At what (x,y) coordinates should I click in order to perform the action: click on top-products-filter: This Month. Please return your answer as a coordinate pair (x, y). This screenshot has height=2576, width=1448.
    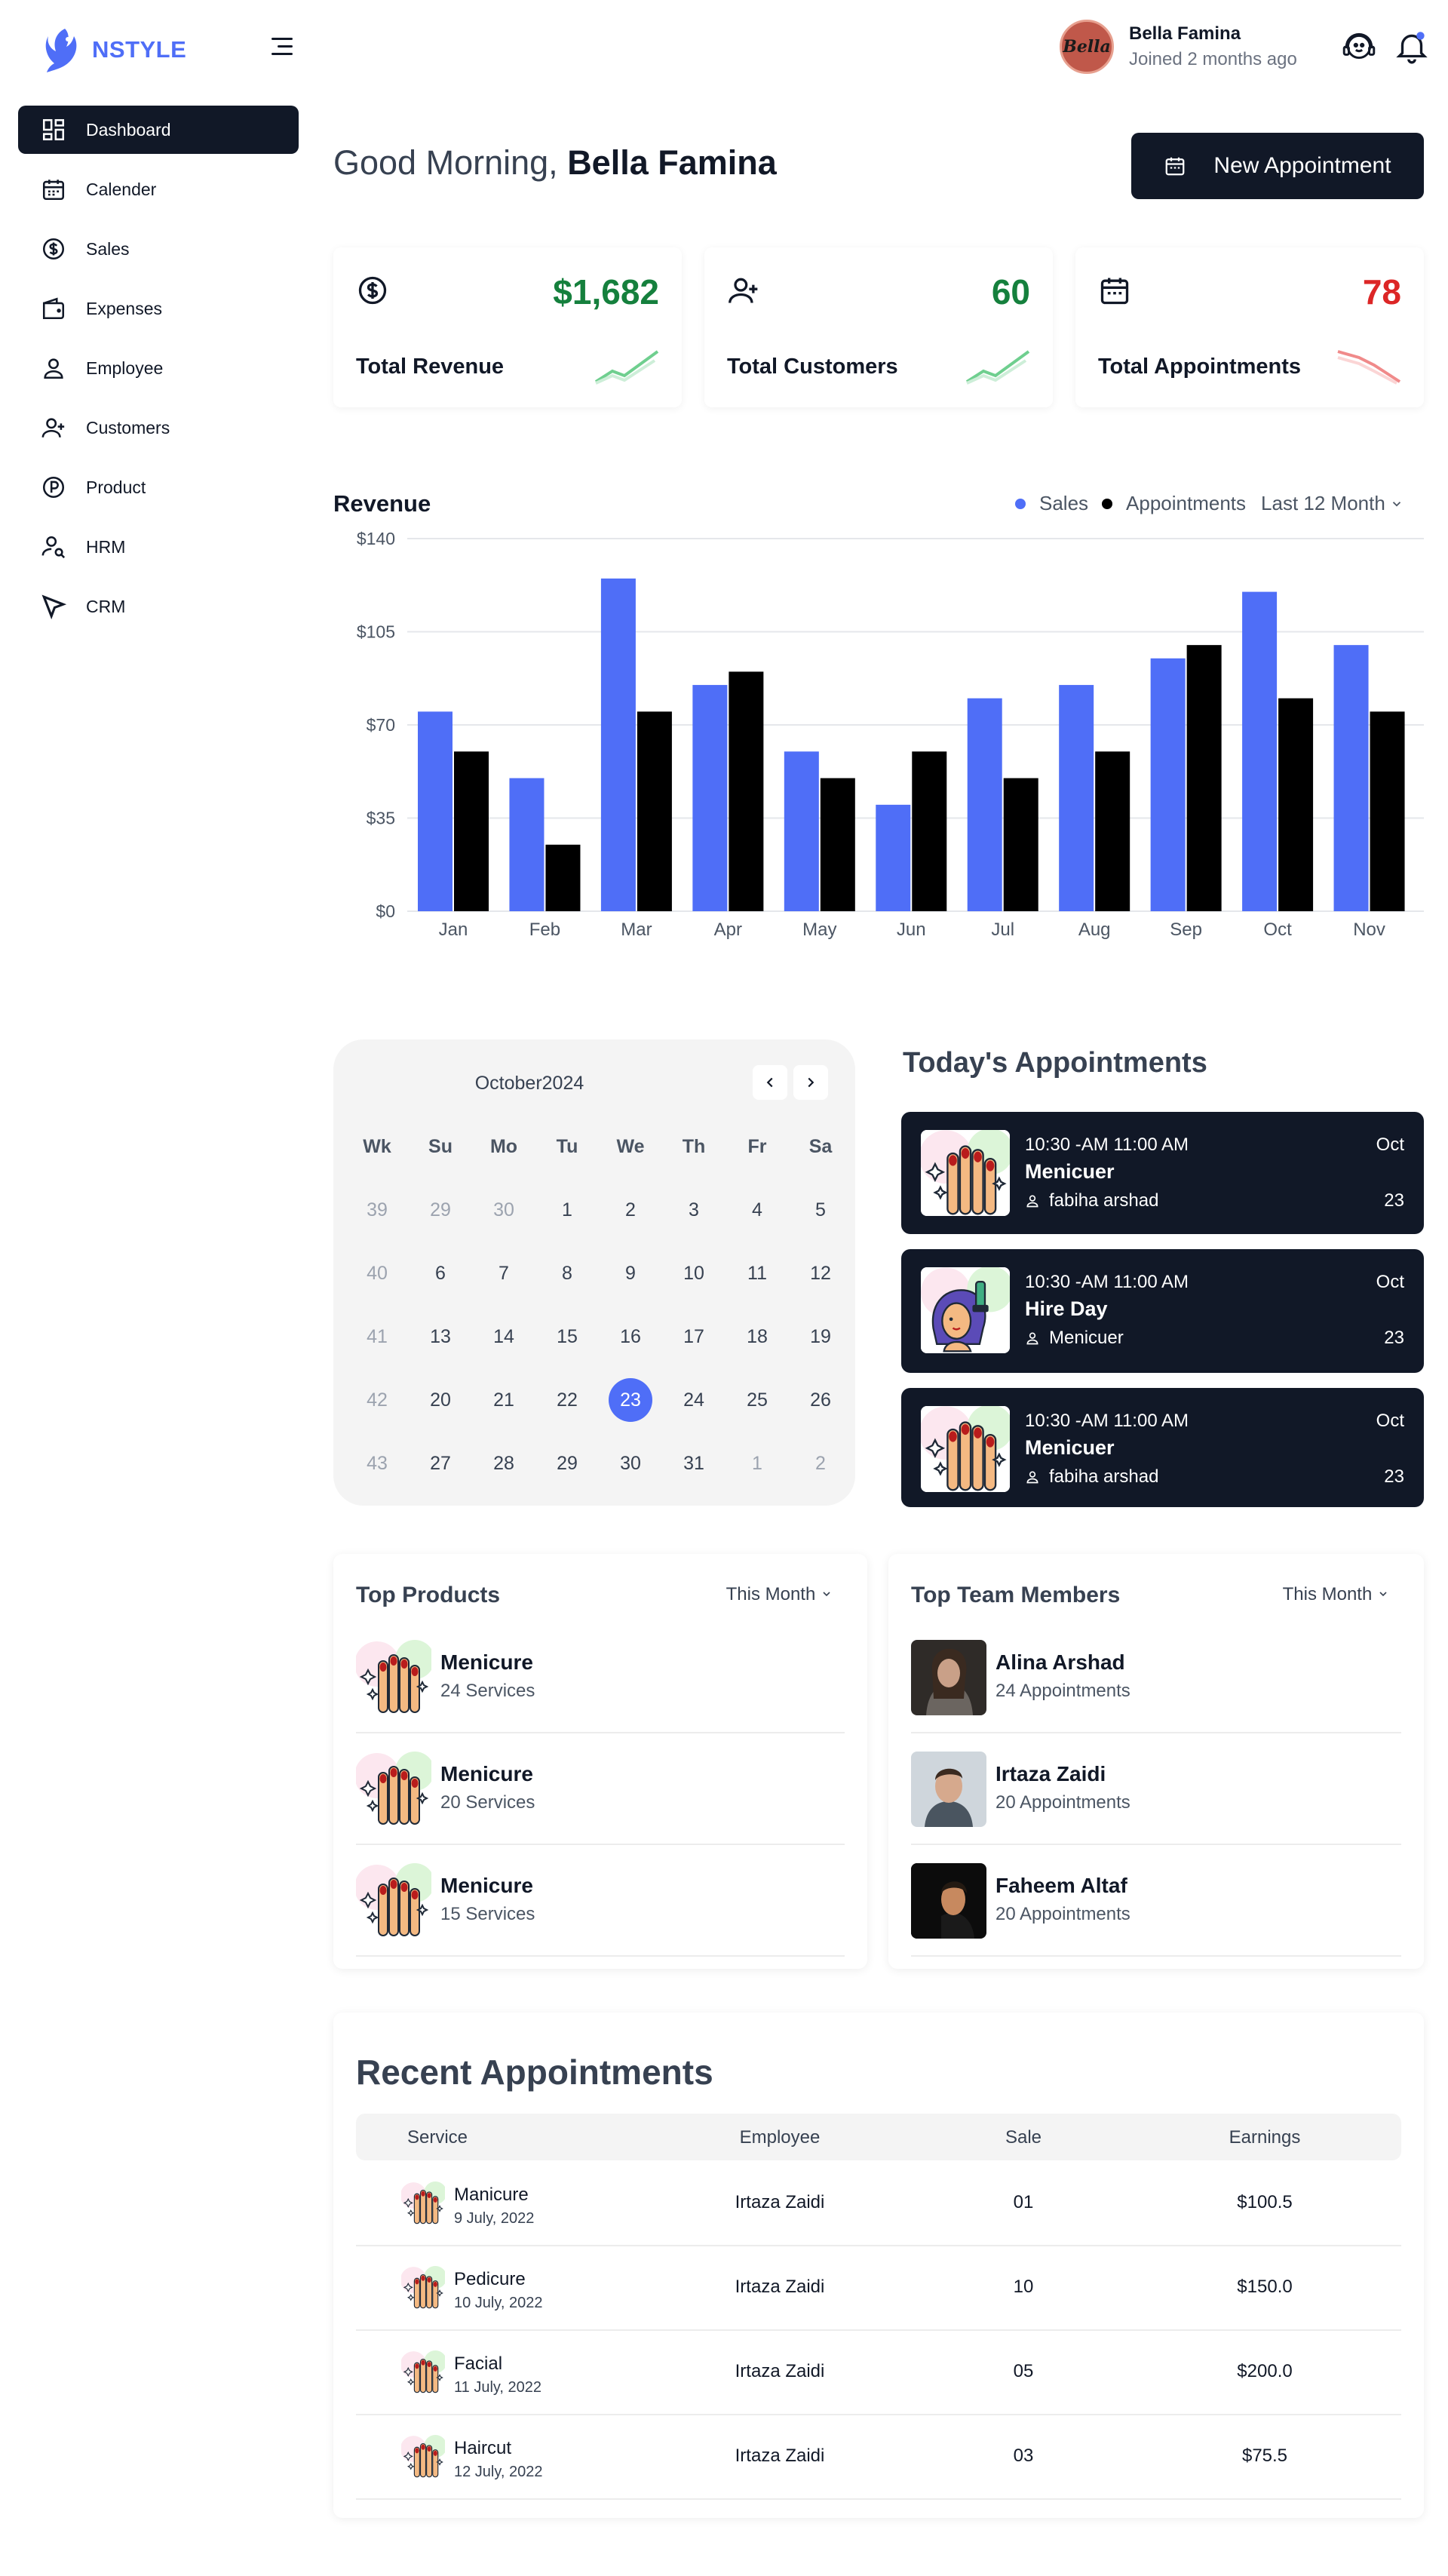
    Looking at the image, I should click on (779, 1594).